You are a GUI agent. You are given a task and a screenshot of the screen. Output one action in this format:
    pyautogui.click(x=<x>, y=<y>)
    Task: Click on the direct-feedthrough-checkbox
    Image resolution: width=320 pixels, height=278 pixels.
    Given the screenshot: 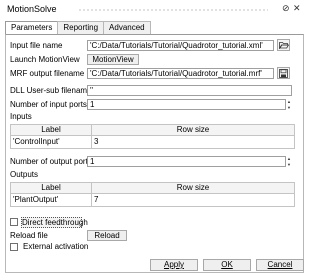 What is the action you would take?
    pyautogui.click(x=14, y=222)
    